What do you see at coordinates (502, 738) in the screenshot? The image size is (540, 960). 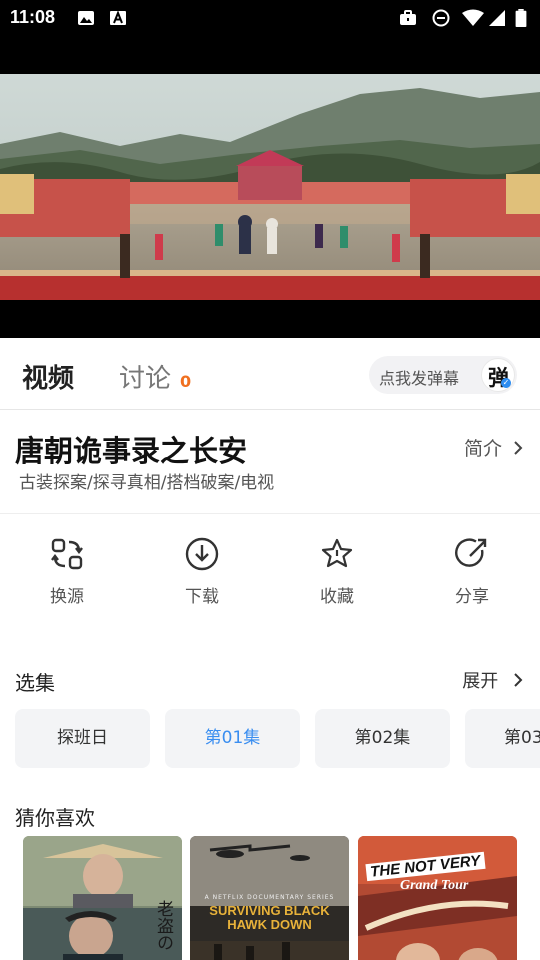 I see `episode-item: 第03` at bounding box center [502, 738].